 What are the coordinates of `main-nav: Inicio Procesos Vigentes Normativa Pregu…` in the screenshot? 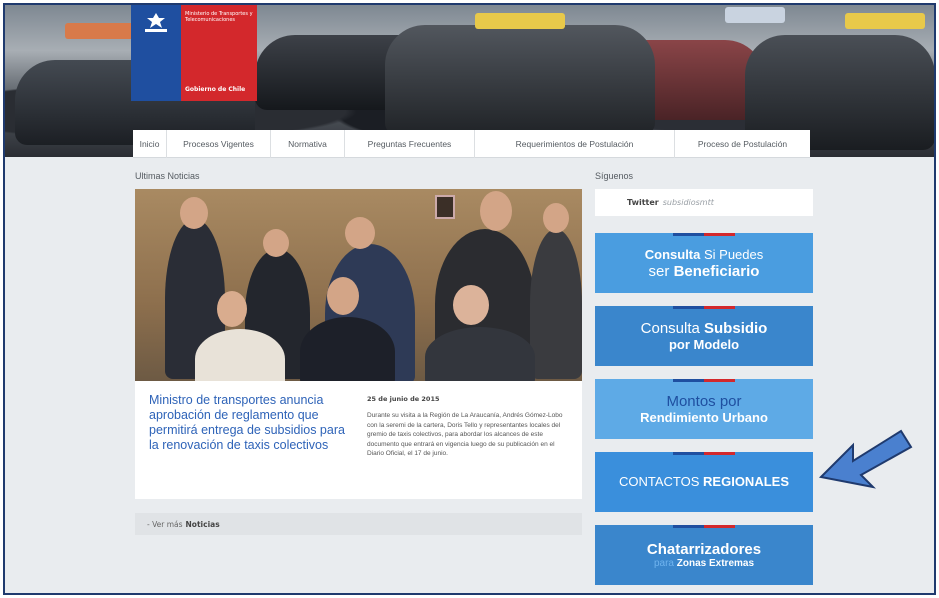 It's located at (471, 144).